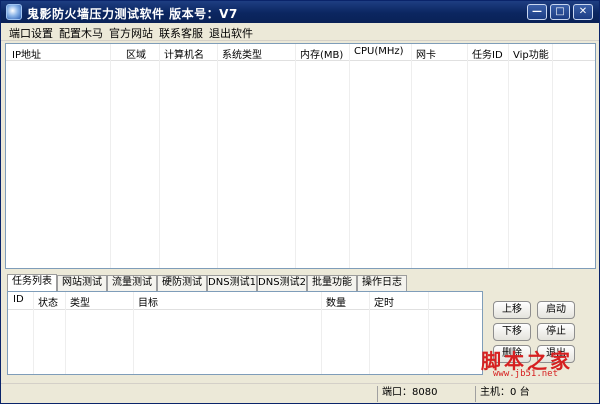 This screenshot has height=404, width=600. What do you see at coordinates (31, 33) in the screenshot?
I see `menu-port-settings: 端口设置` at bounding box center [31, 33].